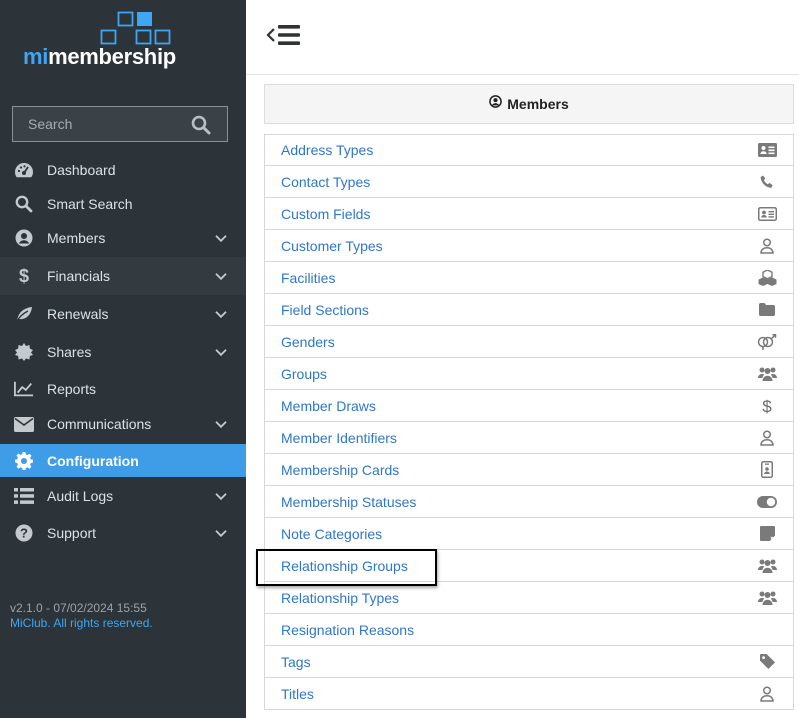 The height and width of the screenshot is (718, 799). Describe the element at coordinates (529, 630) in the screenshot. I see `list-item-resignation-reasons: Resignation Reasons` at that location.